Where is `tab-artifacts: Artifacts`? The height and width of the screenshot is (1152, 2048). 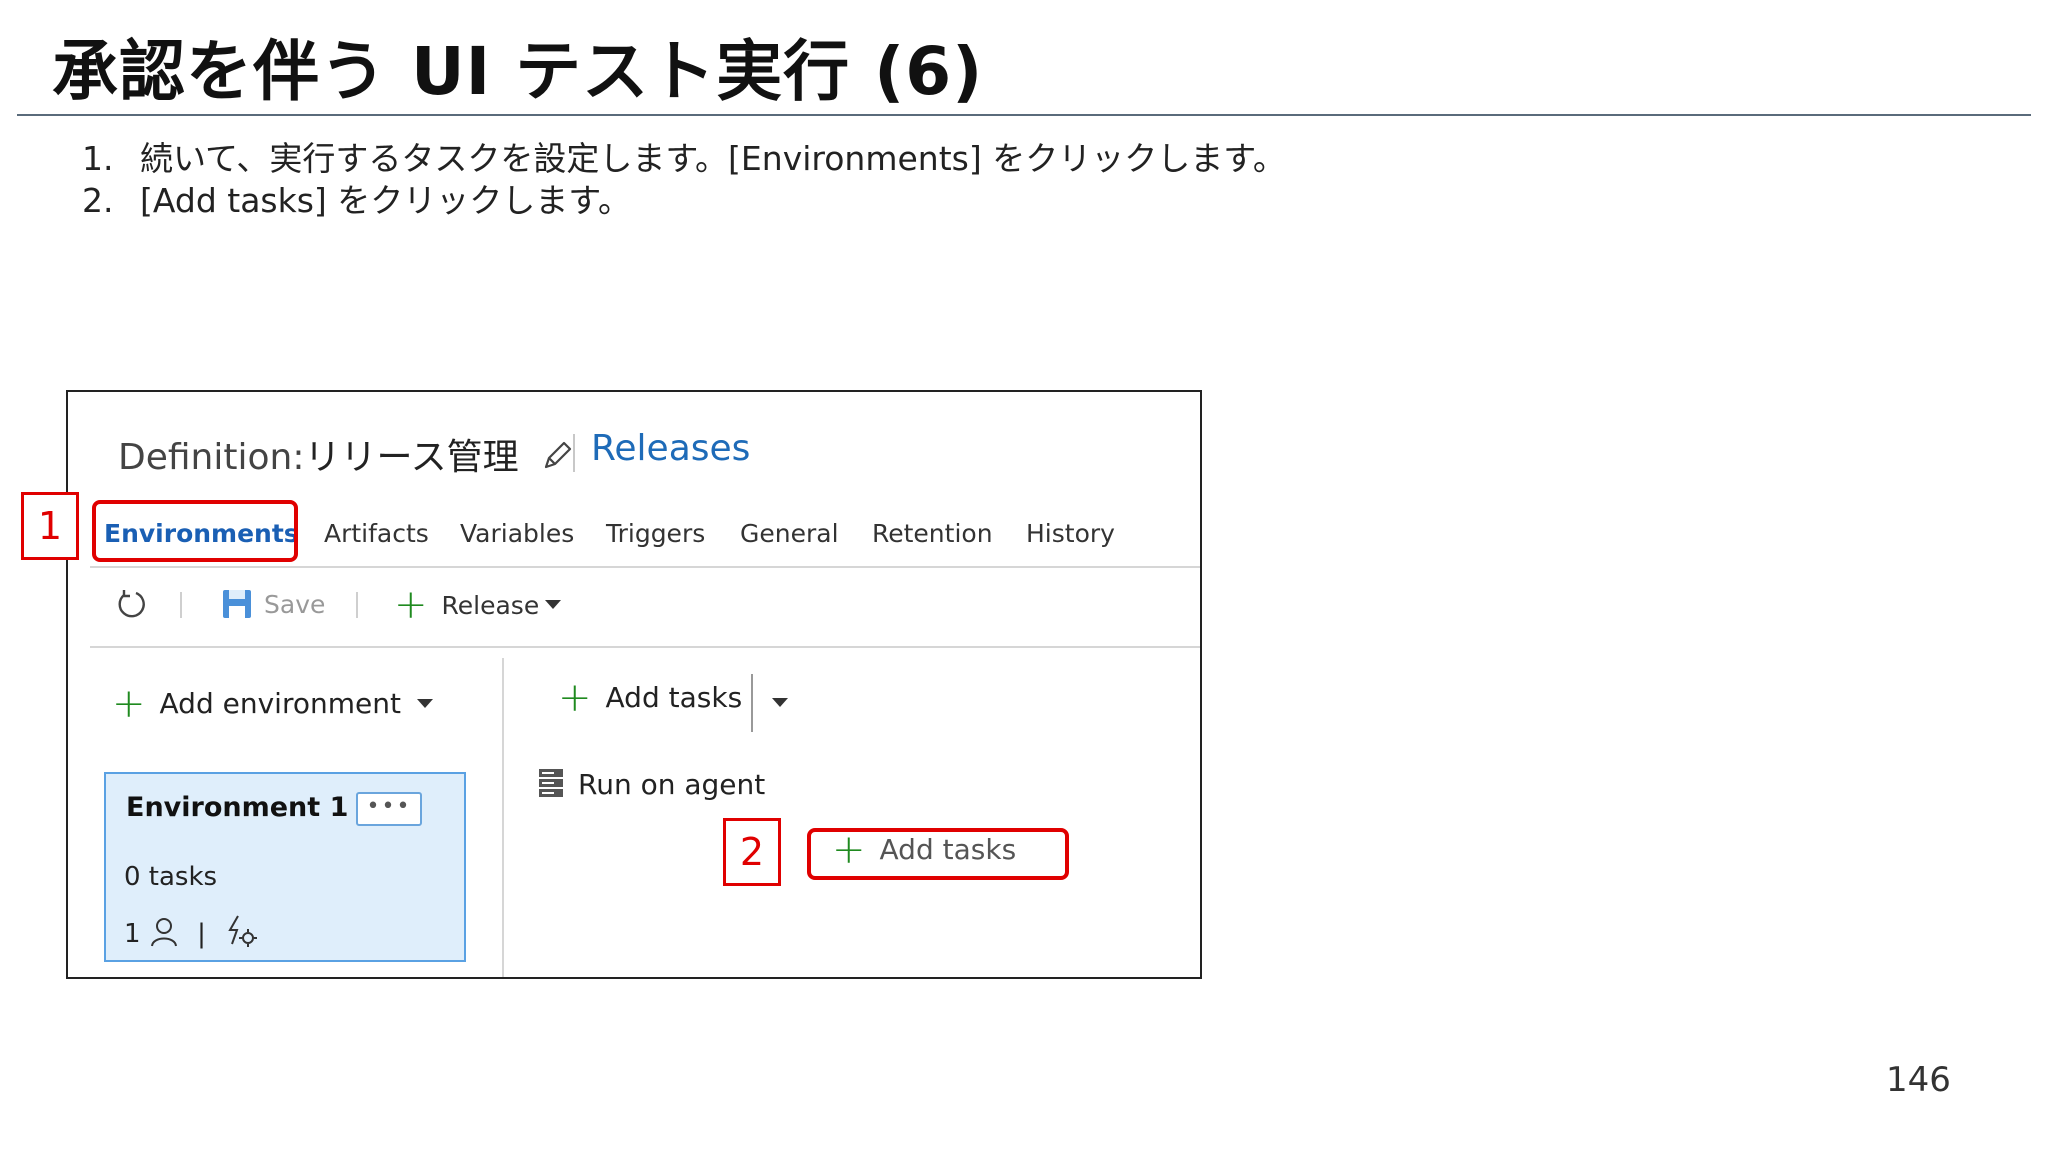
tab-artifacts: Artifacts is located at coordinates (376, 534).